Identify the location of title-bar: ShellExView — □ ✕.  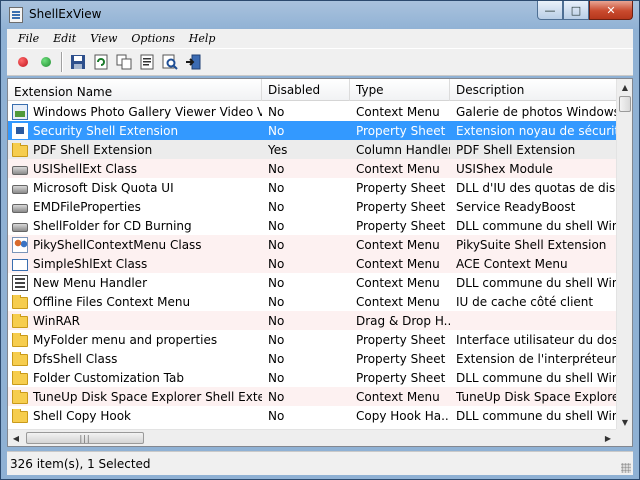
(320, 15).